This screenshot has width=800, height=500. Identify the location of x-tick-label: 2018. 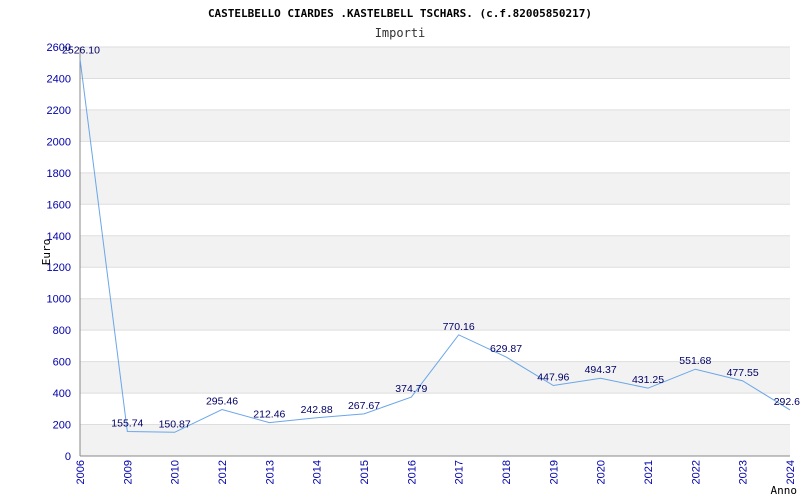
(507, 472).